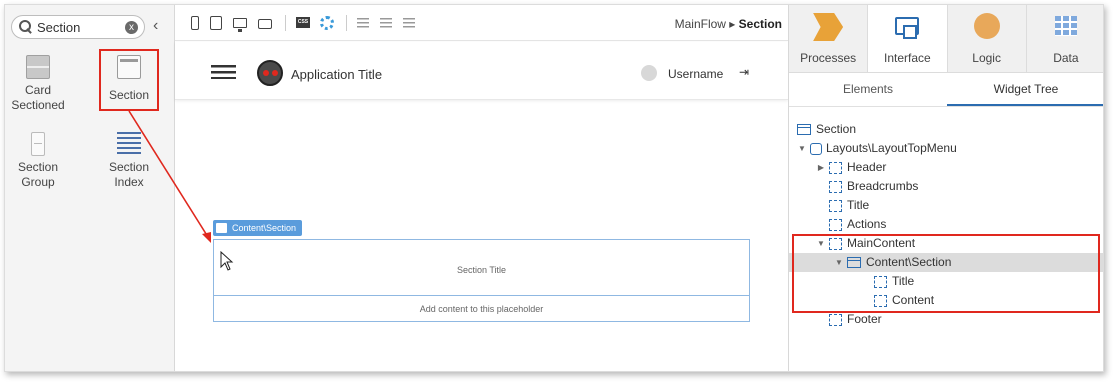  I want to click on tree-node-header: ▶ Header, so click(851, 167).